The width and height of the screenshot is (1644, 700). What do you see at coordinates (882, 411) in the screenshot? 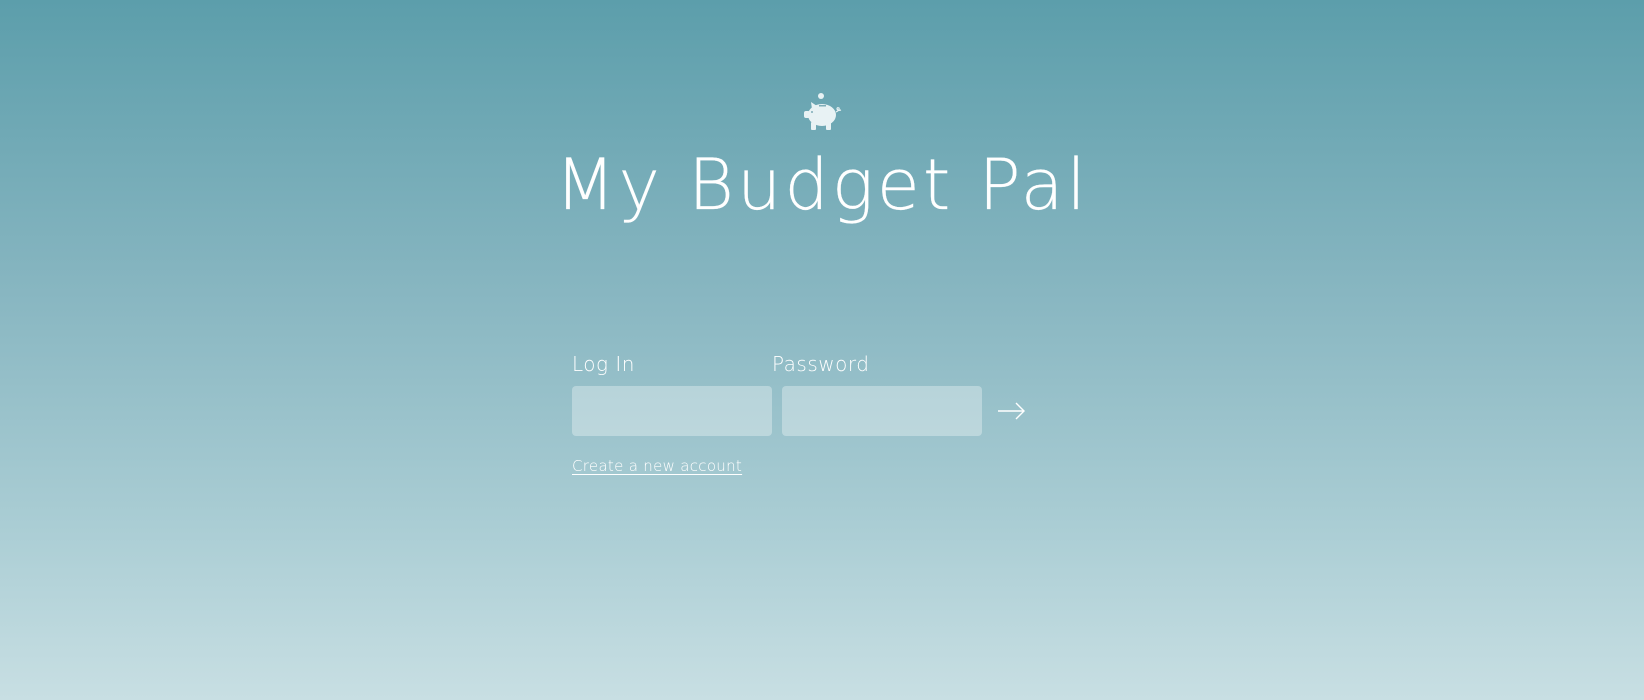
I see `password-input` at bounding box center [882, 411].